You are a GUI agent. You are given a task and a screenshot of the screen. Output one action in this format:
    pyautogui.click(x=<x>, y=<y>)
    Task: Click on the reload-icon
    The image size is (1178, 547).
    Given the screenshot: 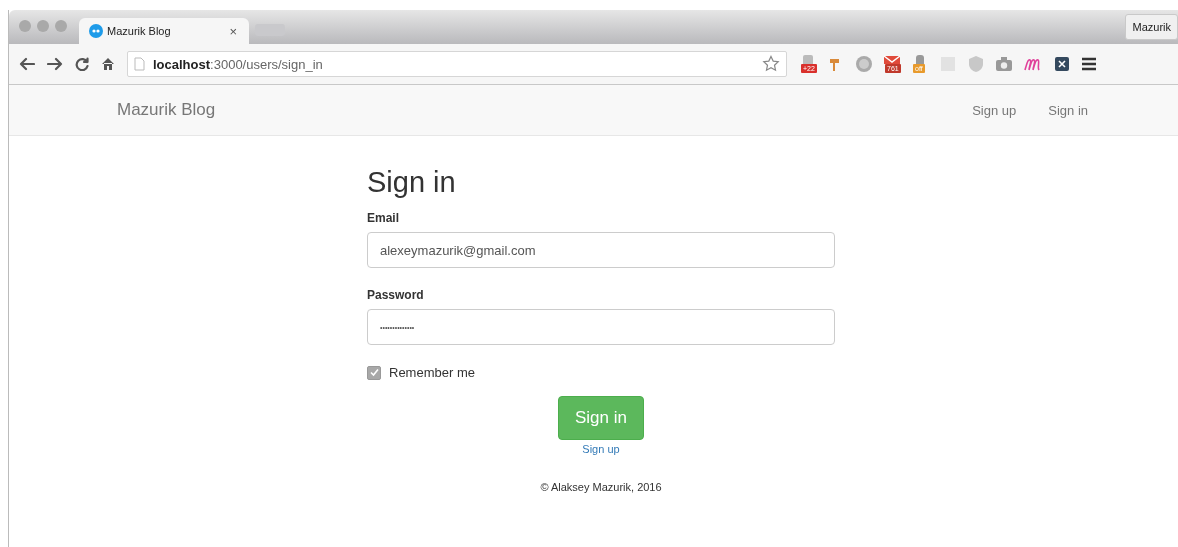 What is the action you would take?
    pyautogui.click(x=82, y=64)
    